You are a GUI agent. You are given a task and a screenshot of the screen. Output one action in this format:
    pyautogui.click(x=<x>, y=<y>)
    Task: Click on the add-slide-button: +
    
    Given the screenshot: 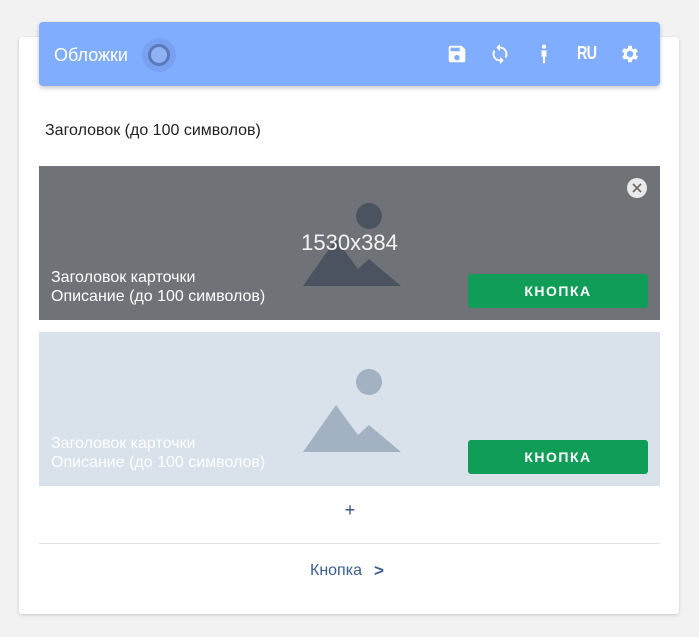 What is the action you would take?
    pyautogui.click(x=350, y=510)
    